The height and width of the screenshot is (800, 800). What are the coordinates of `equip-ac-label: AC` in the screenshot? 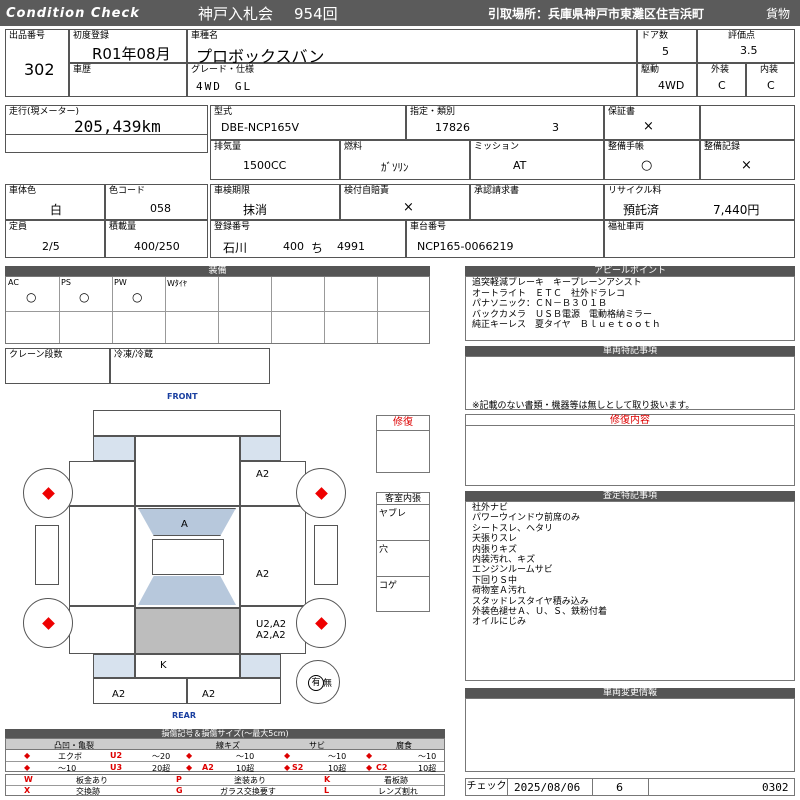 It's located at (13, 282).